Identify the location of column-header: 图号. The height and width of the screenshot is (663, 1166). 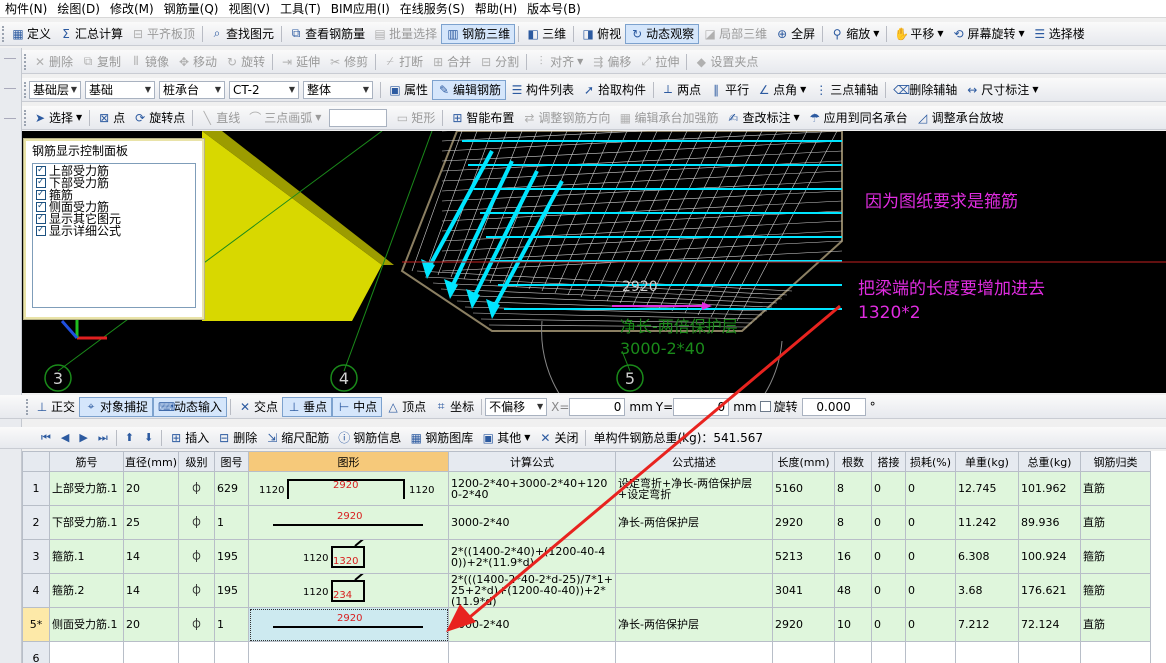
(231, 461).